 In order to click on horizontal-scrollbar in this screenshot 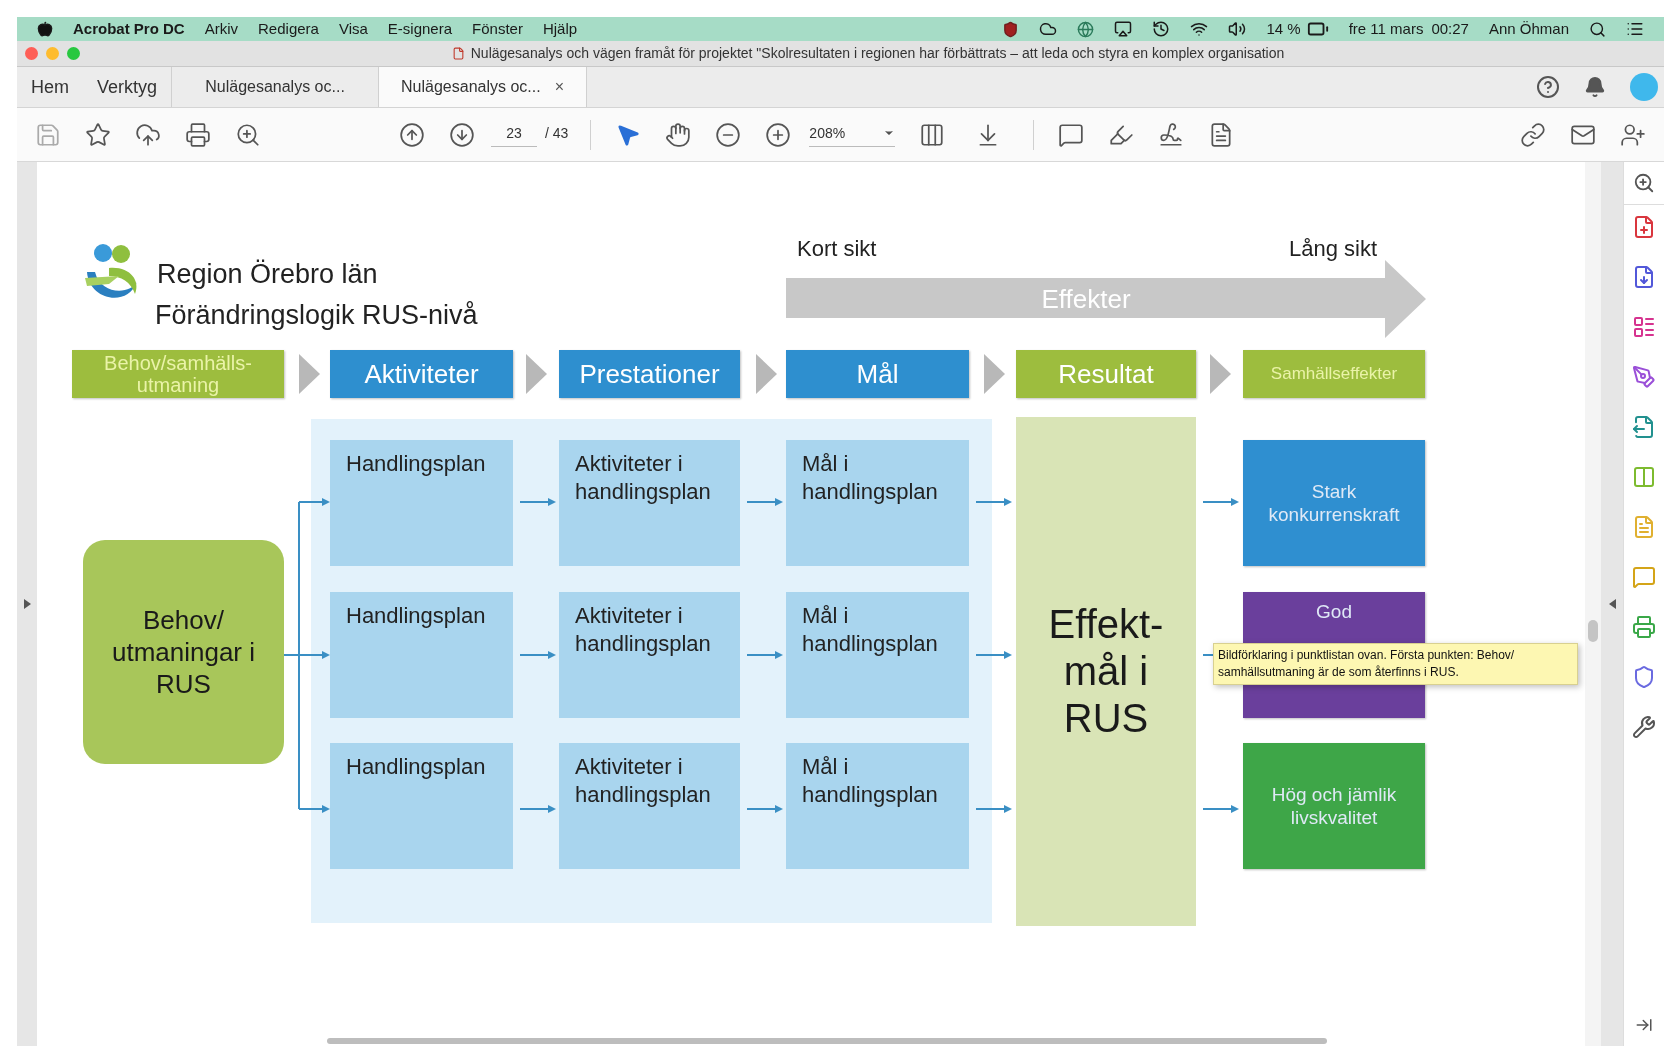, I will do `click(827, 1041)`.